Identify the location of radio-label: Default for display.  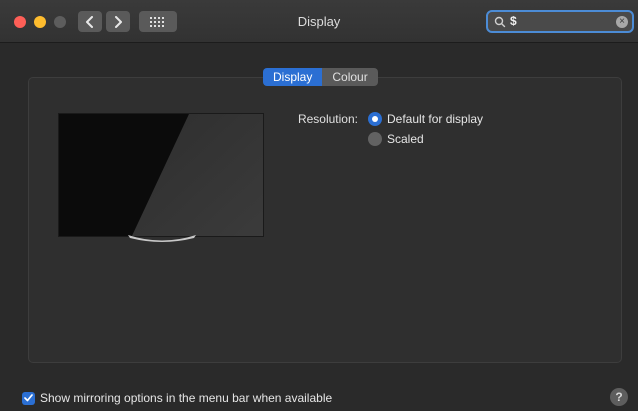
(435, 119).